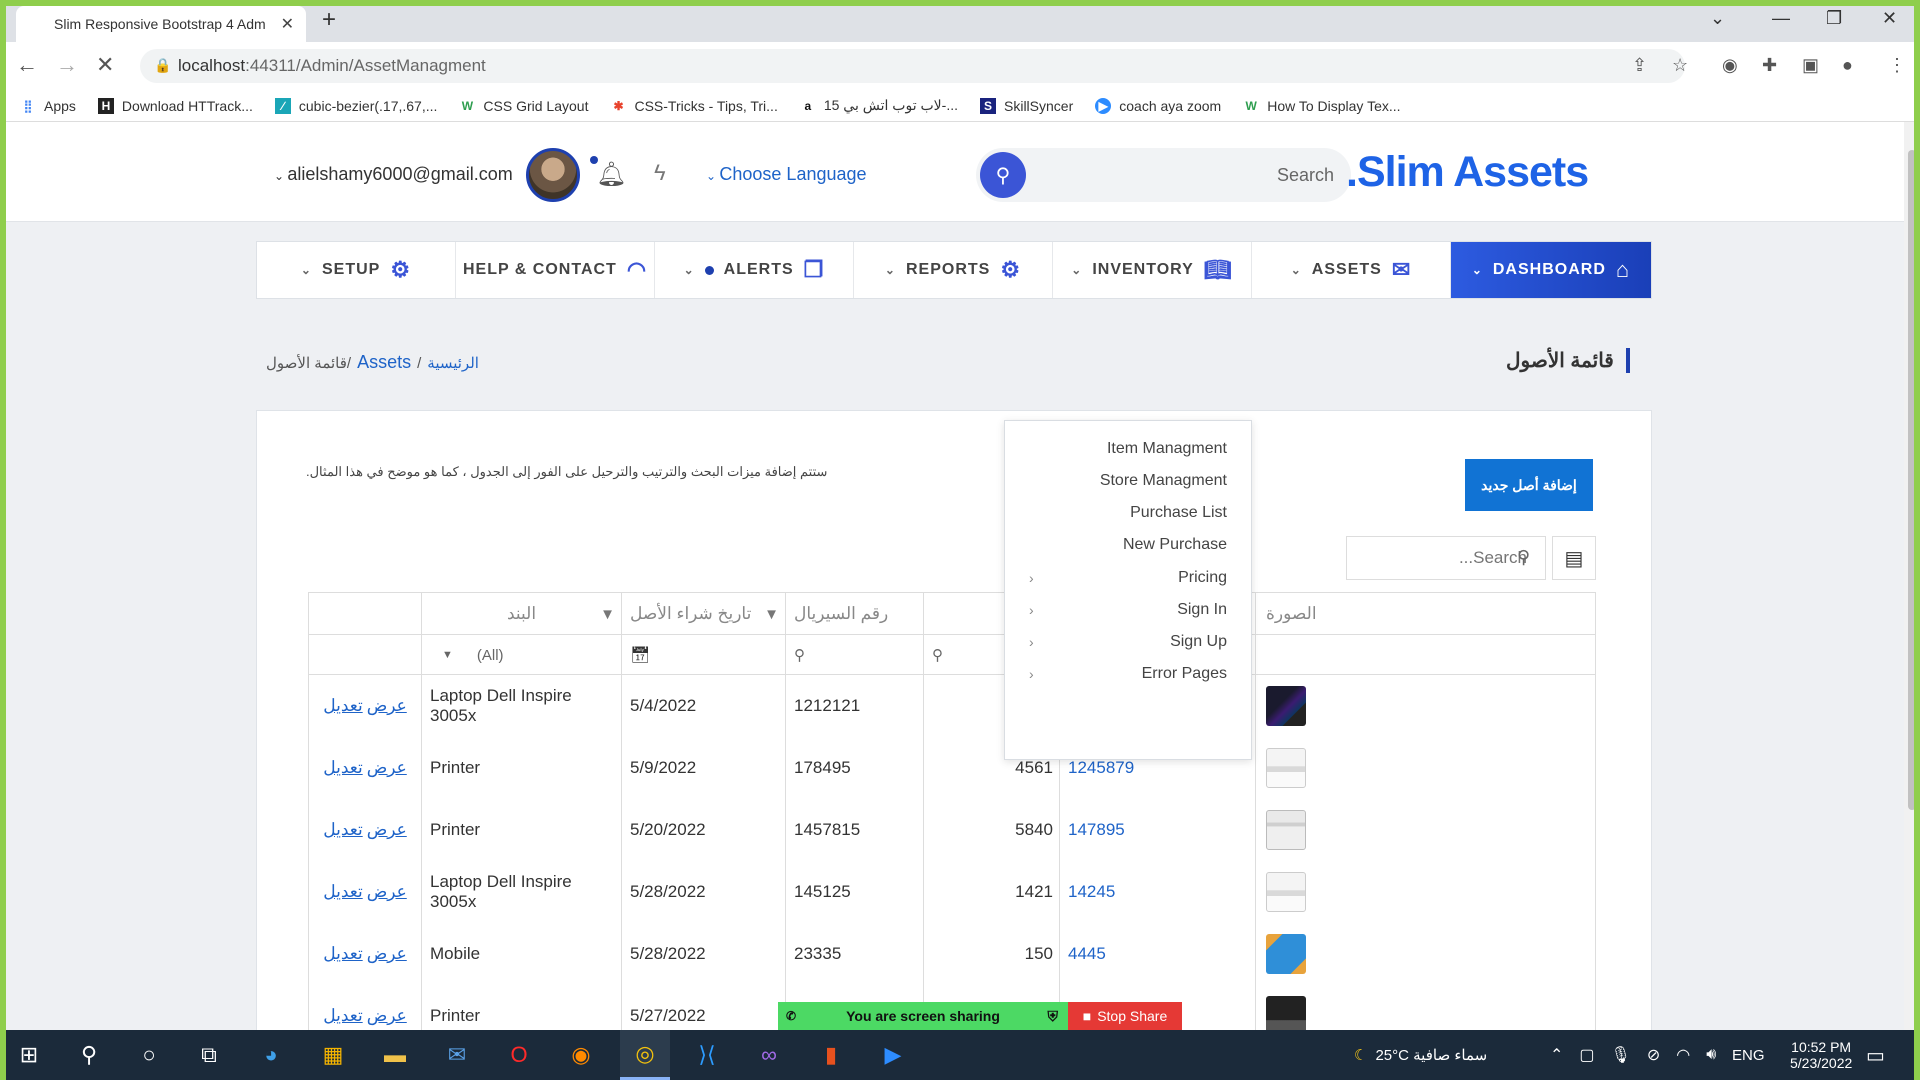  I want to click on stop-loading-icon: ✕, so click(105, 65).